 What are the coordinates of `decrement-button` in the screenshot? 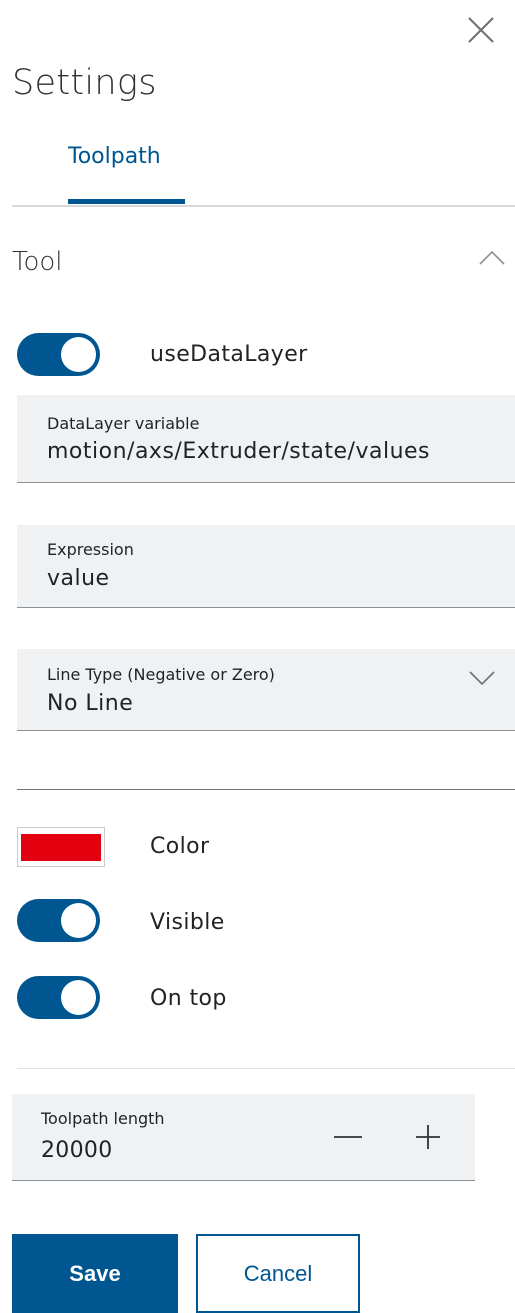 It's located at (348, 1137).